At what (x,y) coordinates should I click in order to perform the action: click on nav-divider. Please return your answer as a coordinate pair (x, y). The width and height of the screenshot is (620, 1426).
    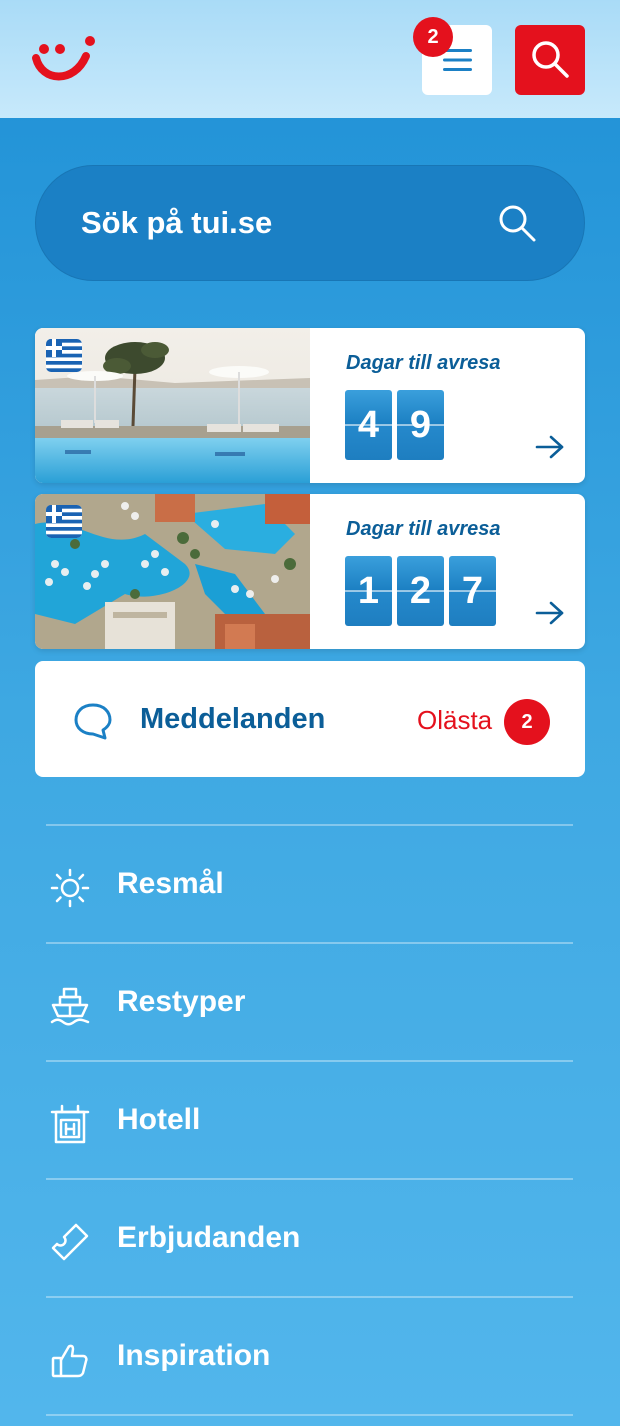
    Looking at the image, I should click on (309, 1415).